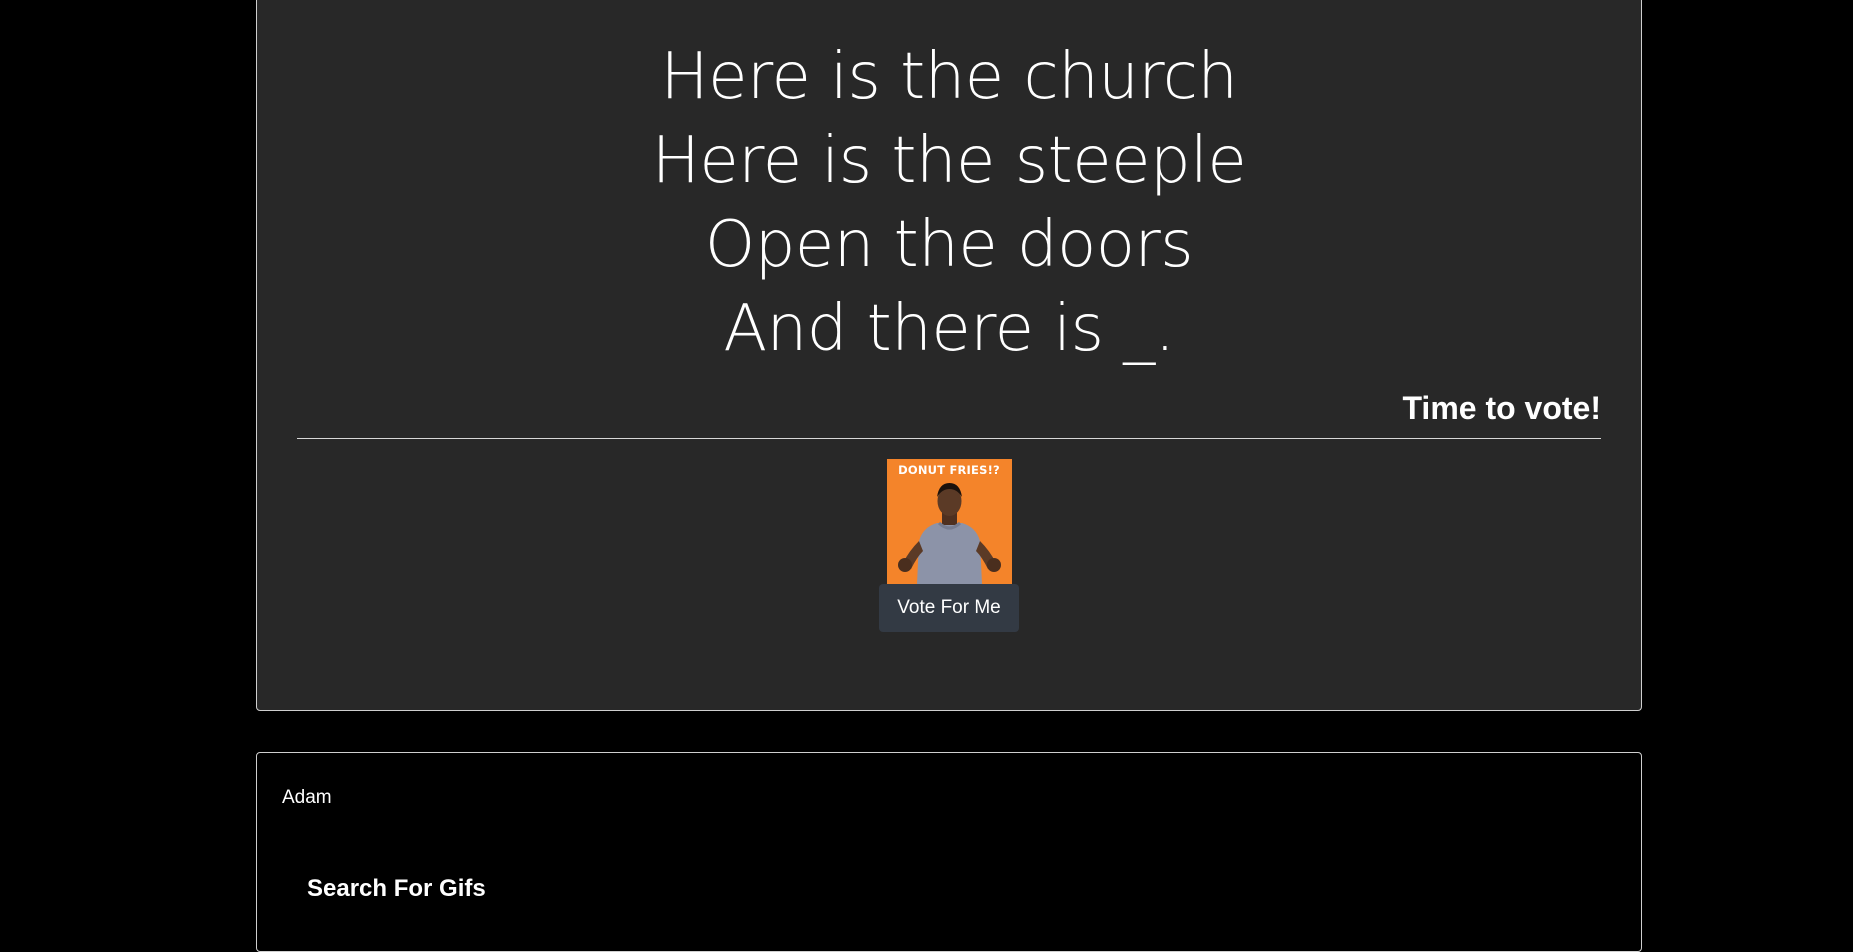  I want to click on round-status: Time to vote!, so click(1501, 408).